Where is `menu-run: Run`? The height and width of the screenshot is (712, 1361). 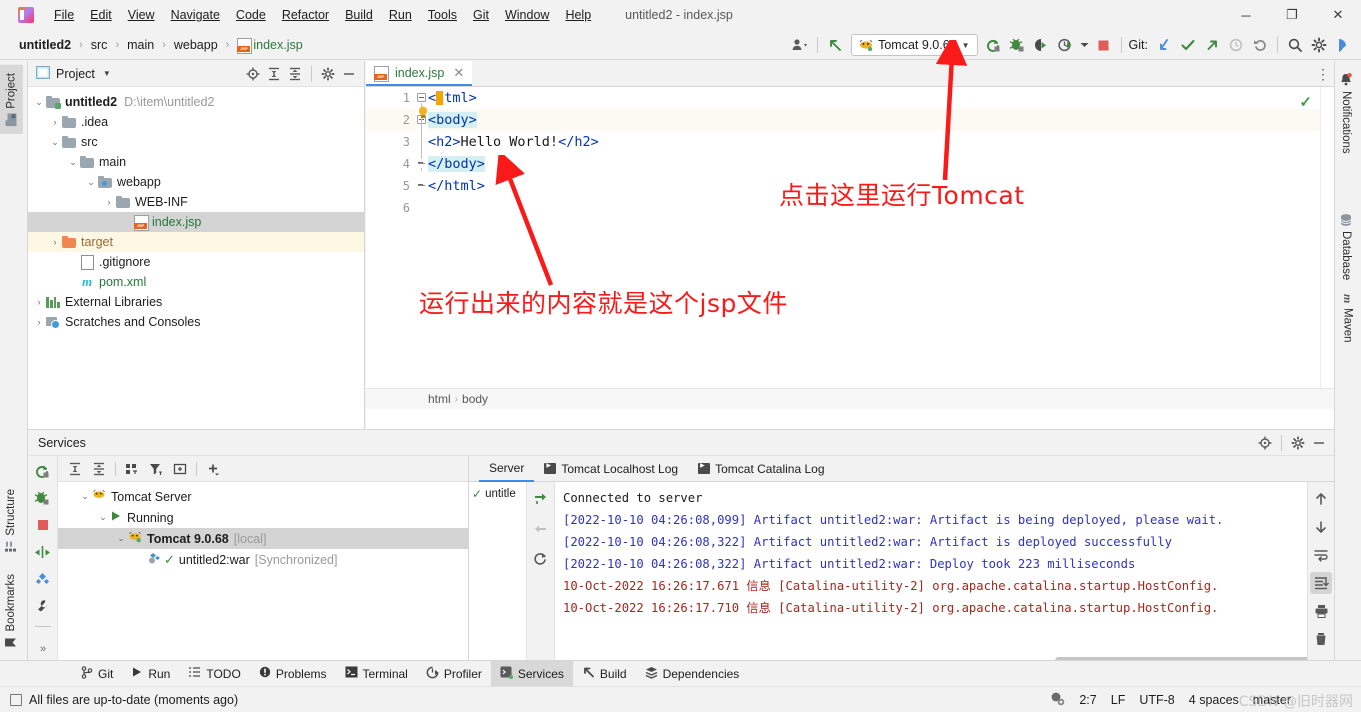
menu-run: Run is located at coordinates (400, 15).